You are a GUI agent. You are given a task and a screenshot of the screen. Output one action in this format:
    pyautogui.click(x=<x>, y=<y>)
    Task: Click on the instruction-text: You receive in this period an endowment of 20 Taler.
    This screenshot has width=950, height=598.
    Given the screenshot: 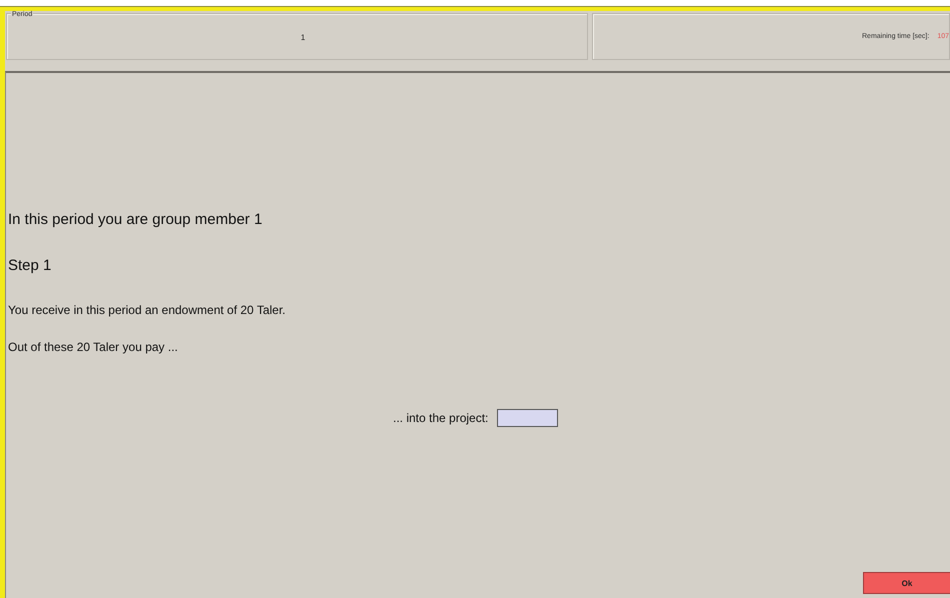 What is the action you would take?
    pyautogui.click(x=147, y=311)
    